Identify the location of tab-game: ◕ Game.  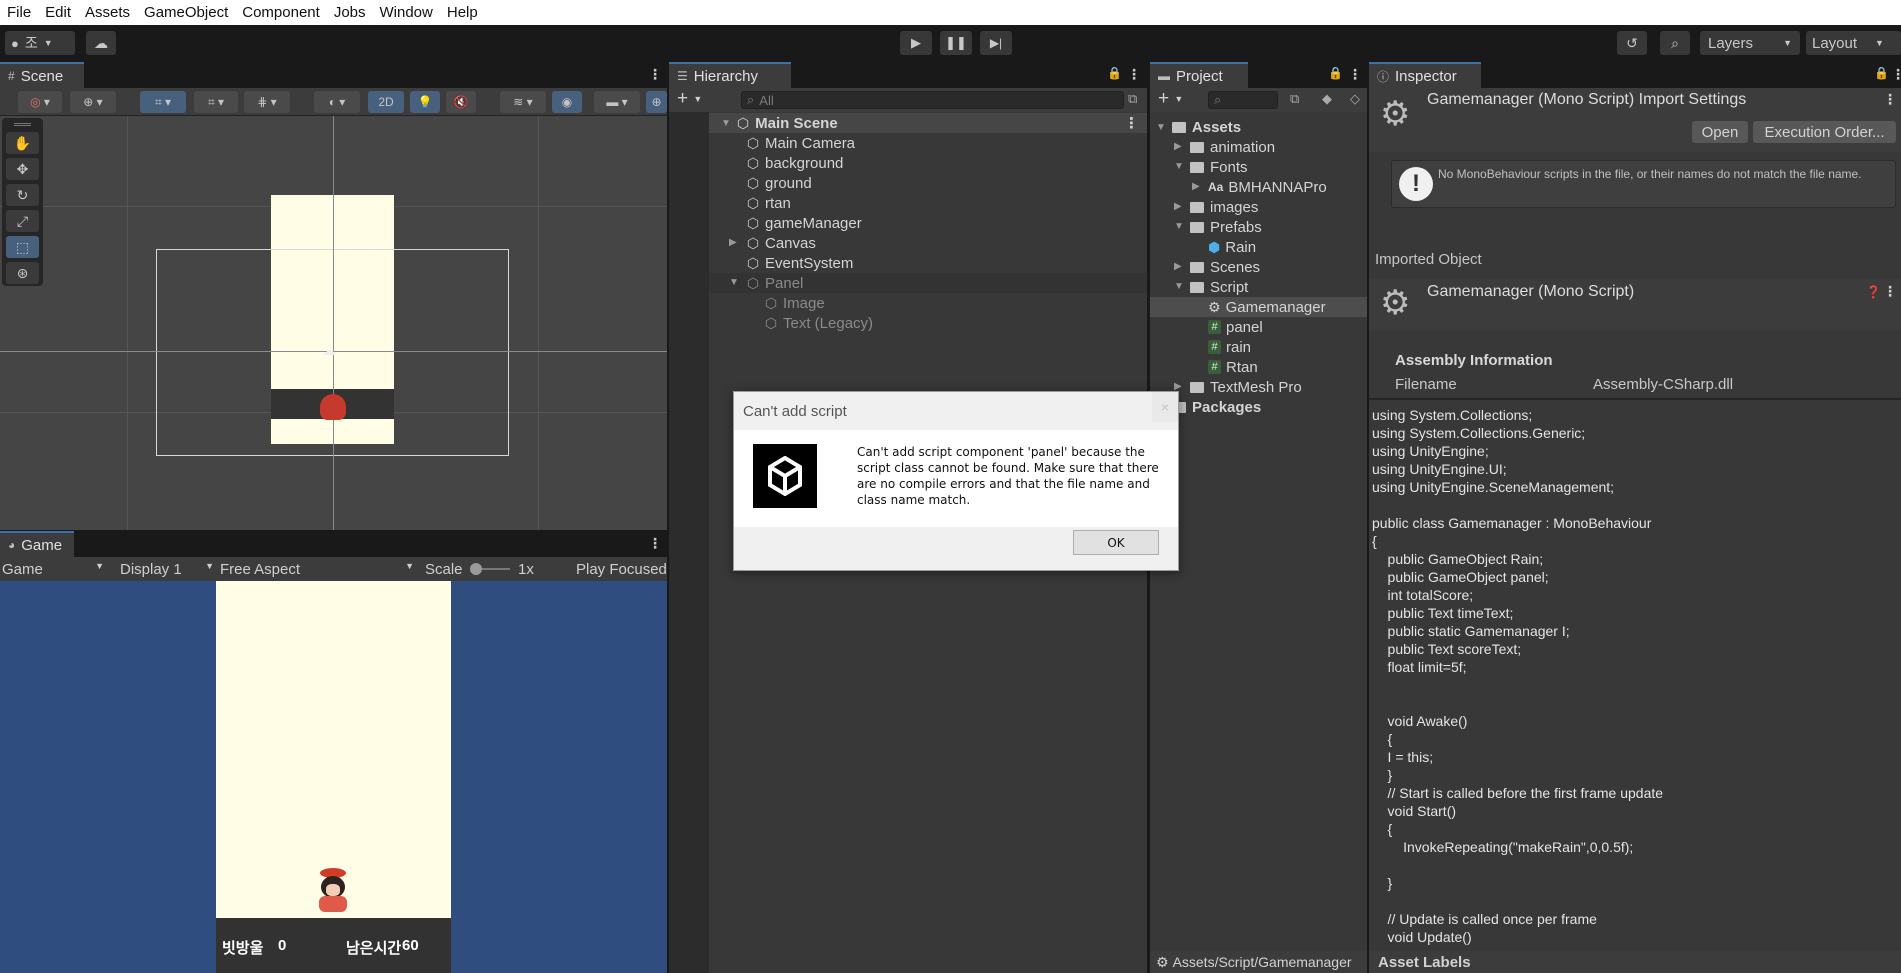
(37, 544).